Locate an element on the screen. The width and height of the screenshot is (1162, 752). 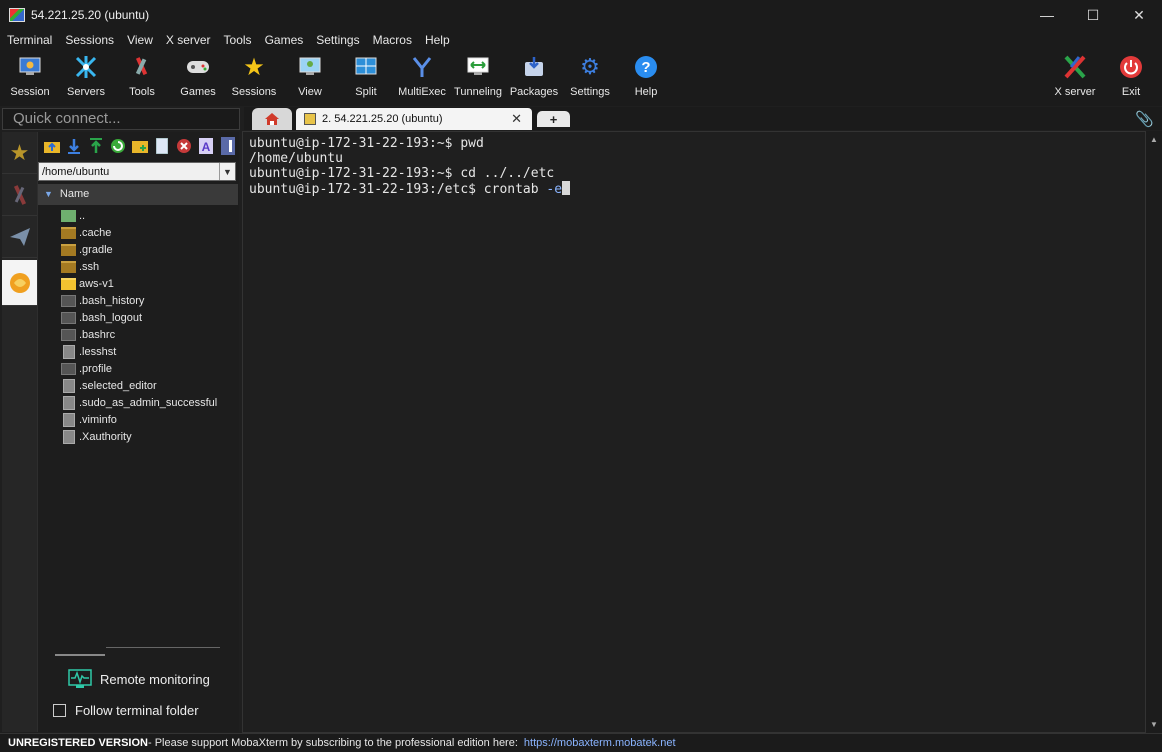
xserver-button: X server is located at coordinates (1075, 77).